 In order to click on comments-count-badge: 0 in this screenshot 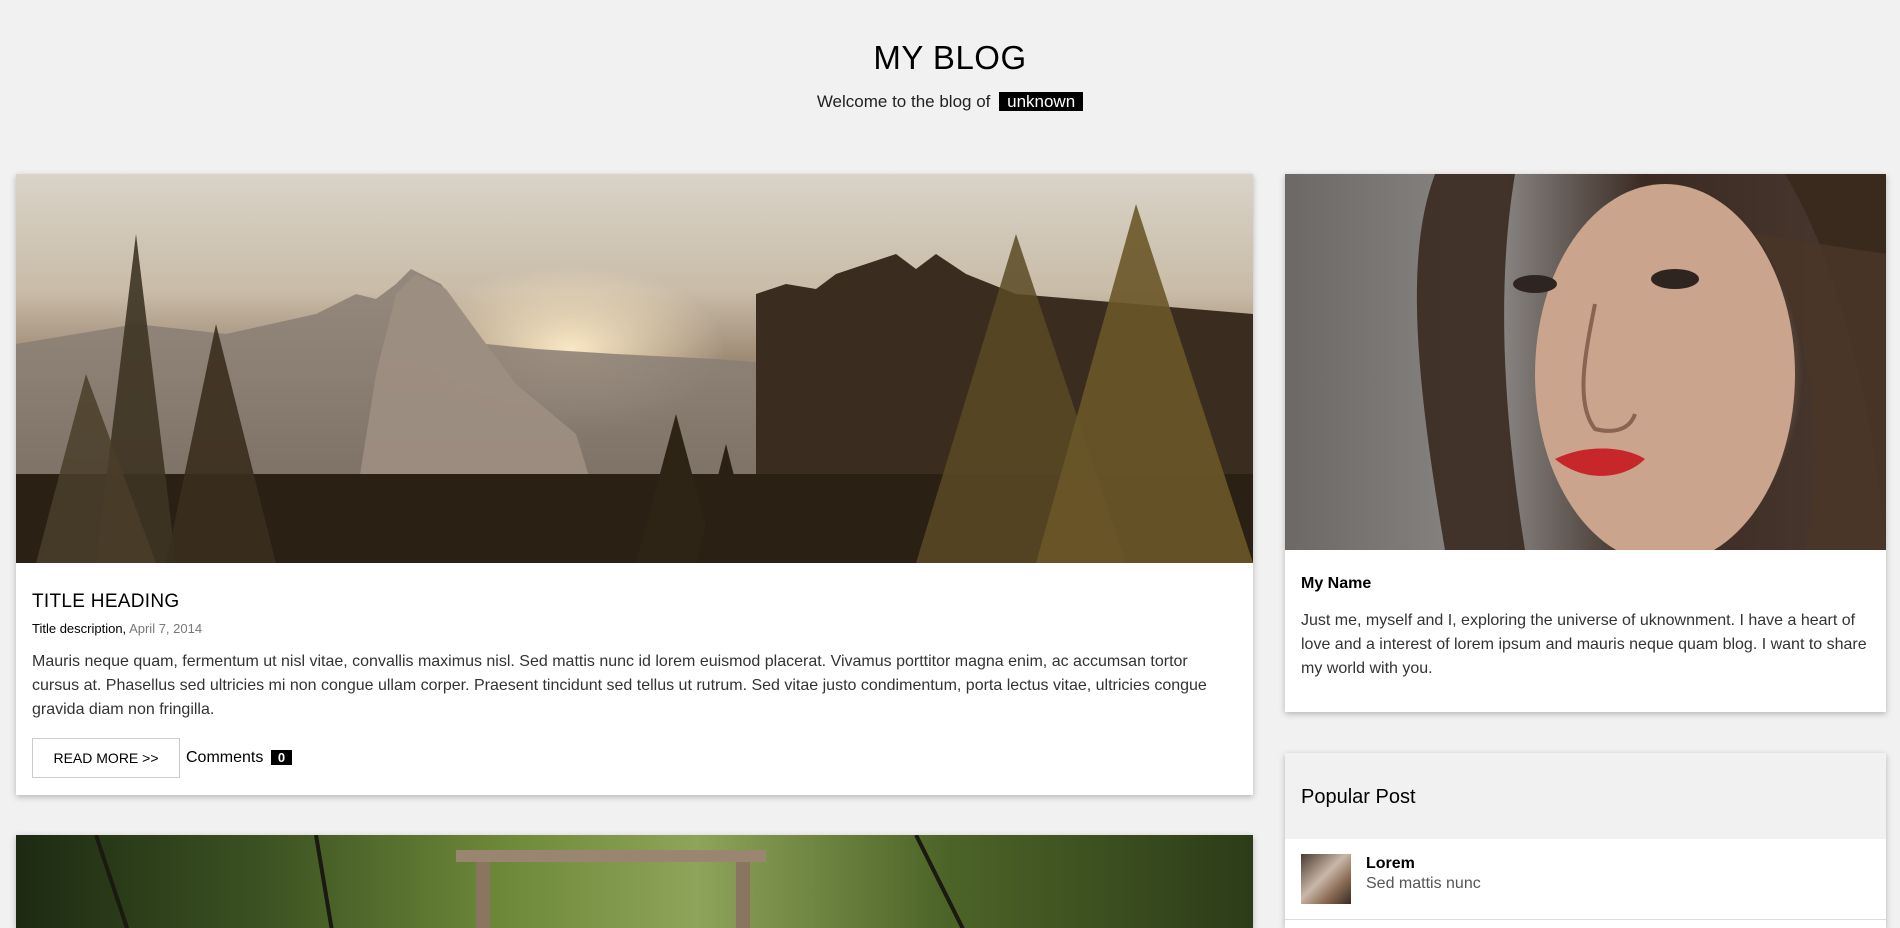, I will do `click(281, 757)`.